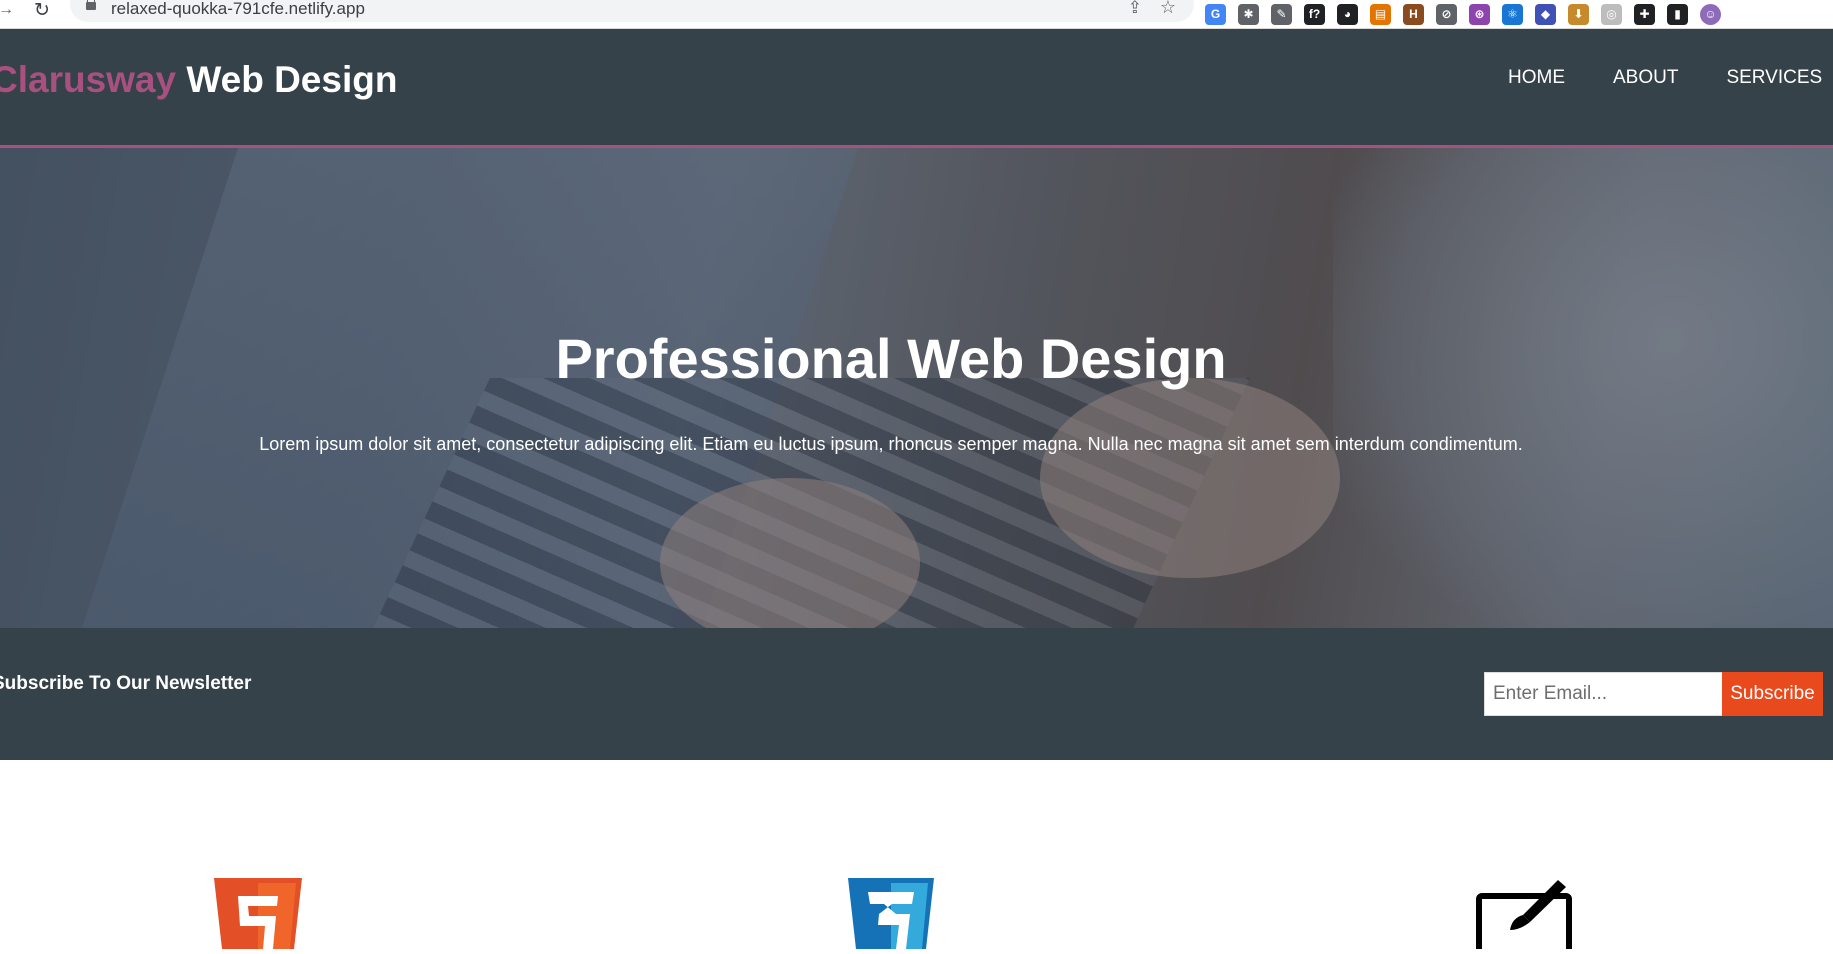  I want to click on react-extension-icon: ⚛, so click(1512, 14).